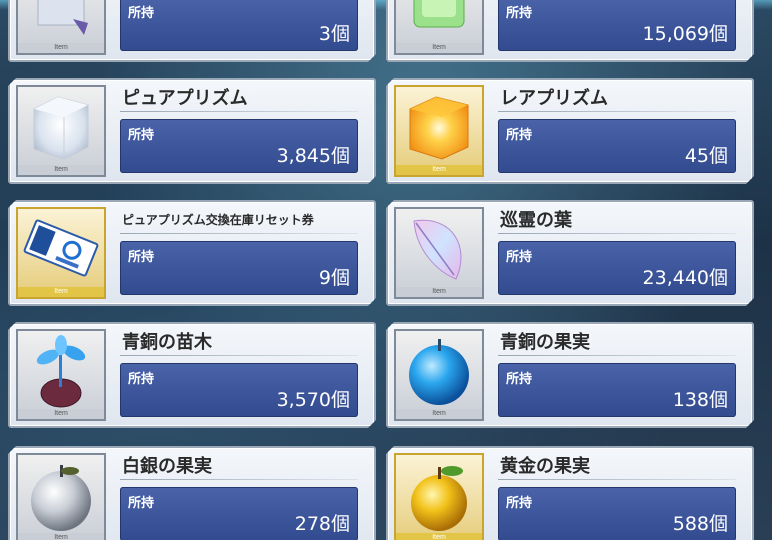  What do you see at coordinates (61, 126) in the screenshot?
I see `pure-prism-icon` at bounding box center [61, 126].